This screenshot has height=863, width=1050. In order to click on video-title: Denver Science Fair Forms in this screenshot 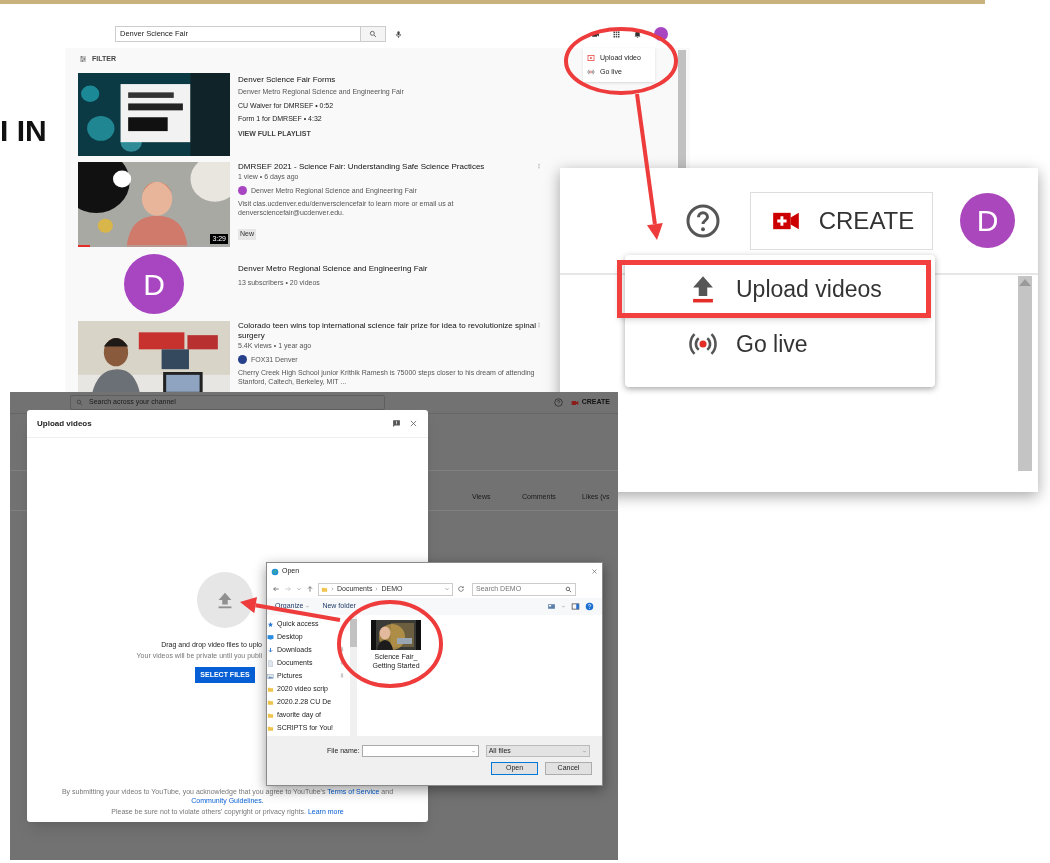, I will do `click(453, 80)`.